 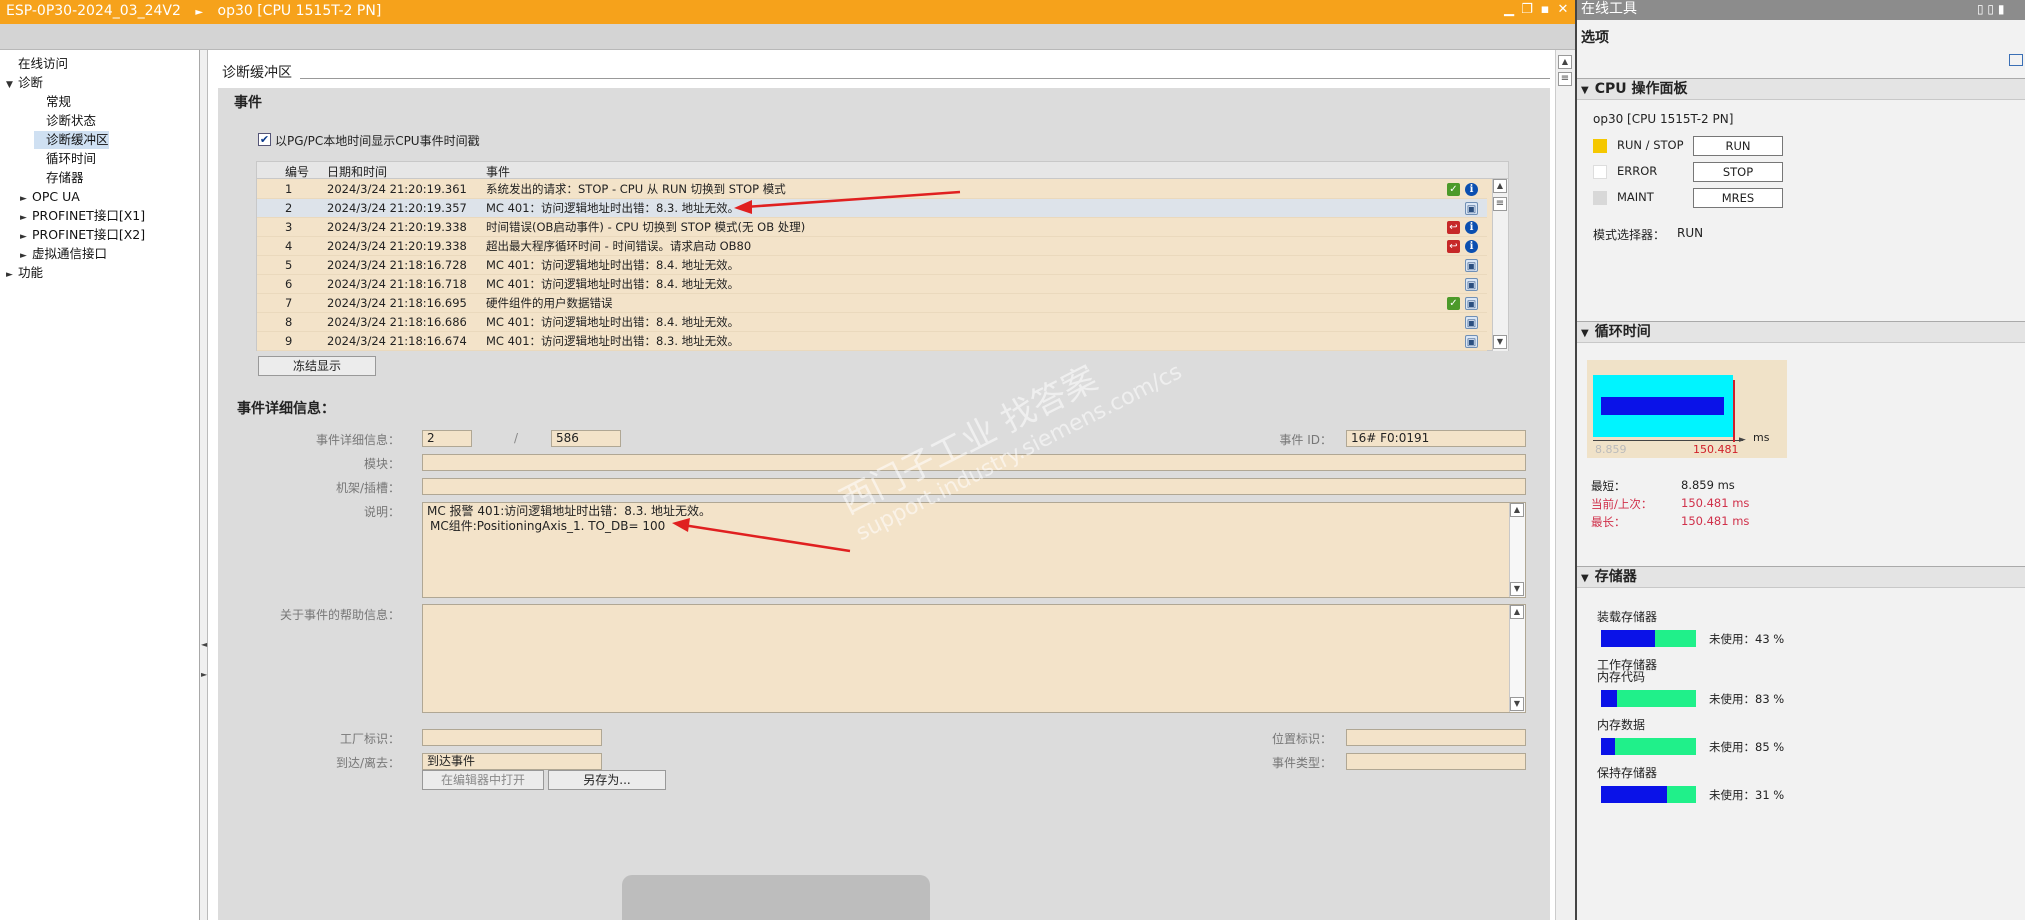 I want to click on cycle-time-title: 循环时间, so click(x=1622, y=332).